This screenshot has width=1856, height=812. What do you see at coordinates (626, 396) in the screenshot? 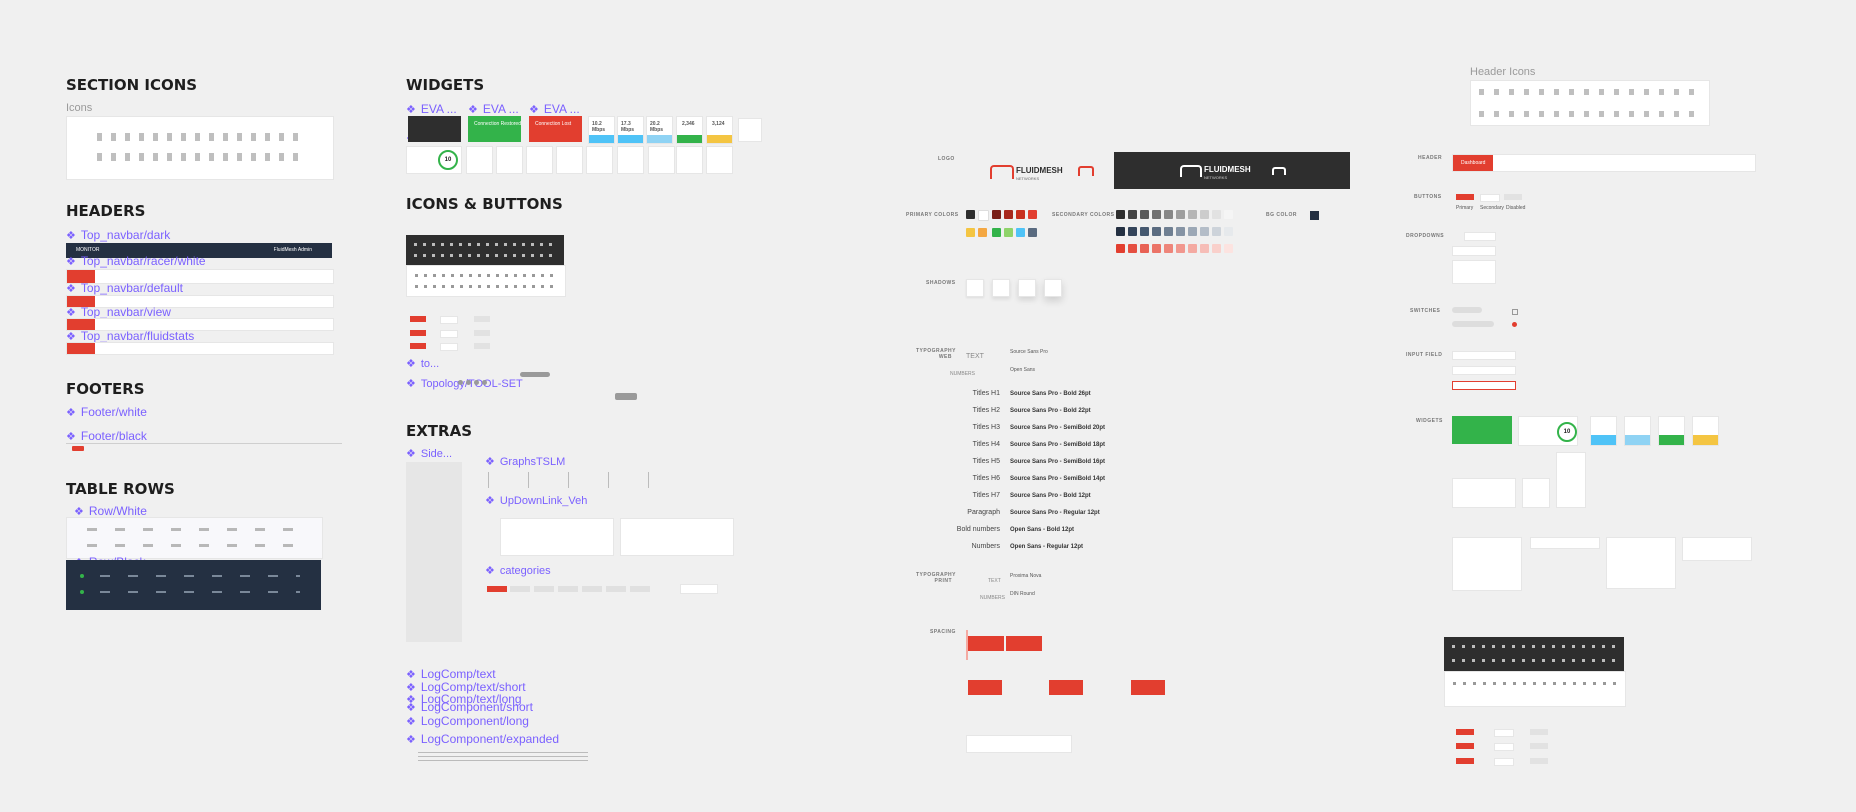
I see `toolset-widget` at bounding box center [626, 396].